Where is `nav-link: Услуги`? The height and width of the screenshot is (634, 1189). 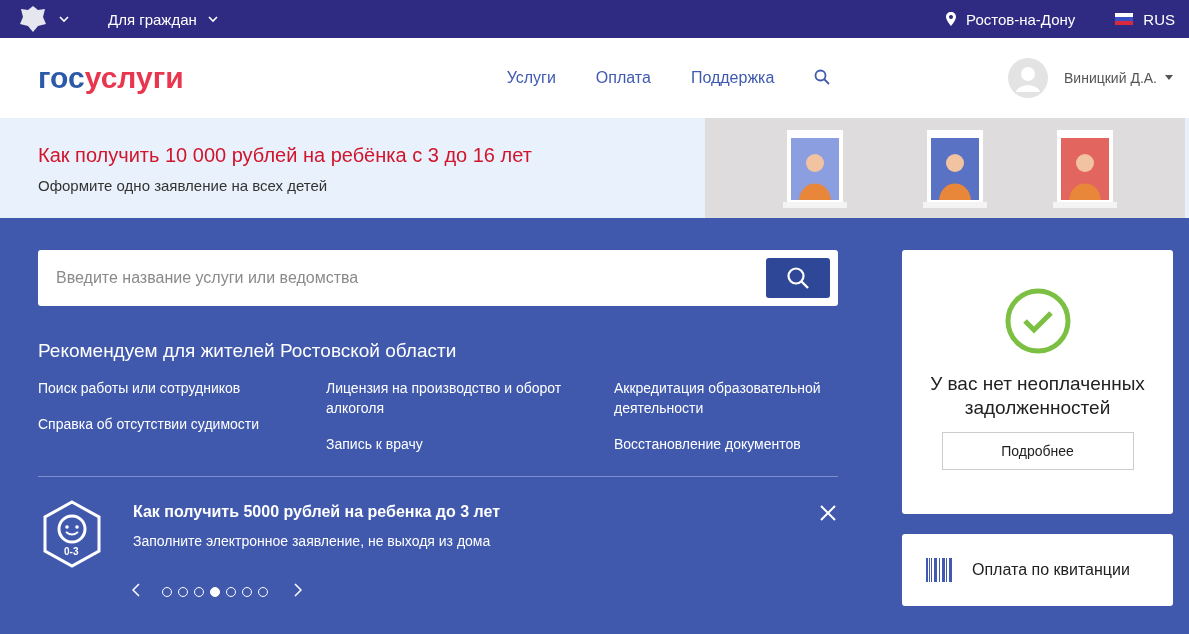
nav-link: Услуги is located at coordinates (531, 78).